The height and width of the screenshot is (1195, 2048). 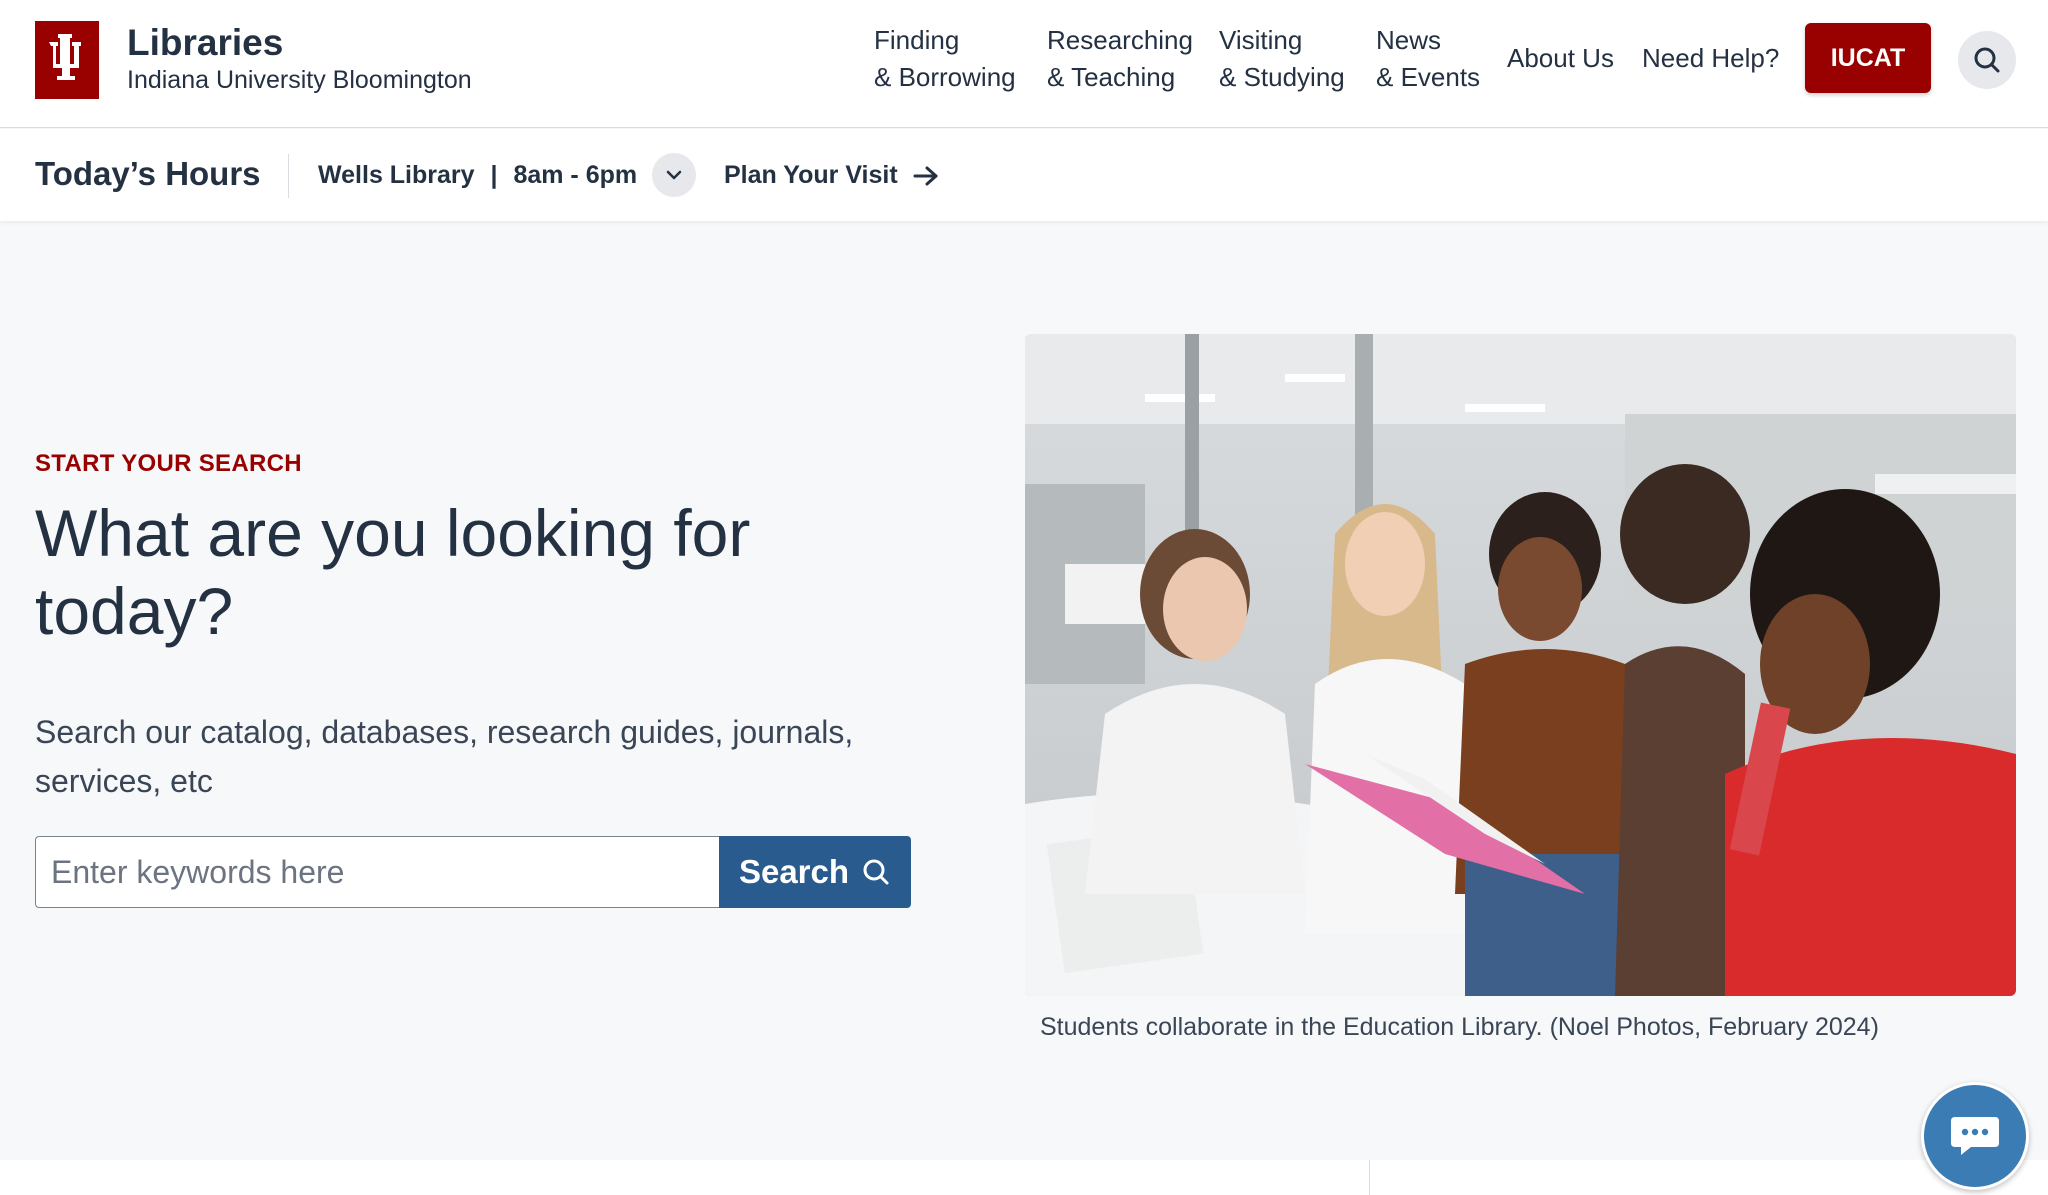 What do you see at coordinates (1710, 58) in the screenshot?
I see `nav-need-help: Need Help?` at bounding box center [1710, 58].